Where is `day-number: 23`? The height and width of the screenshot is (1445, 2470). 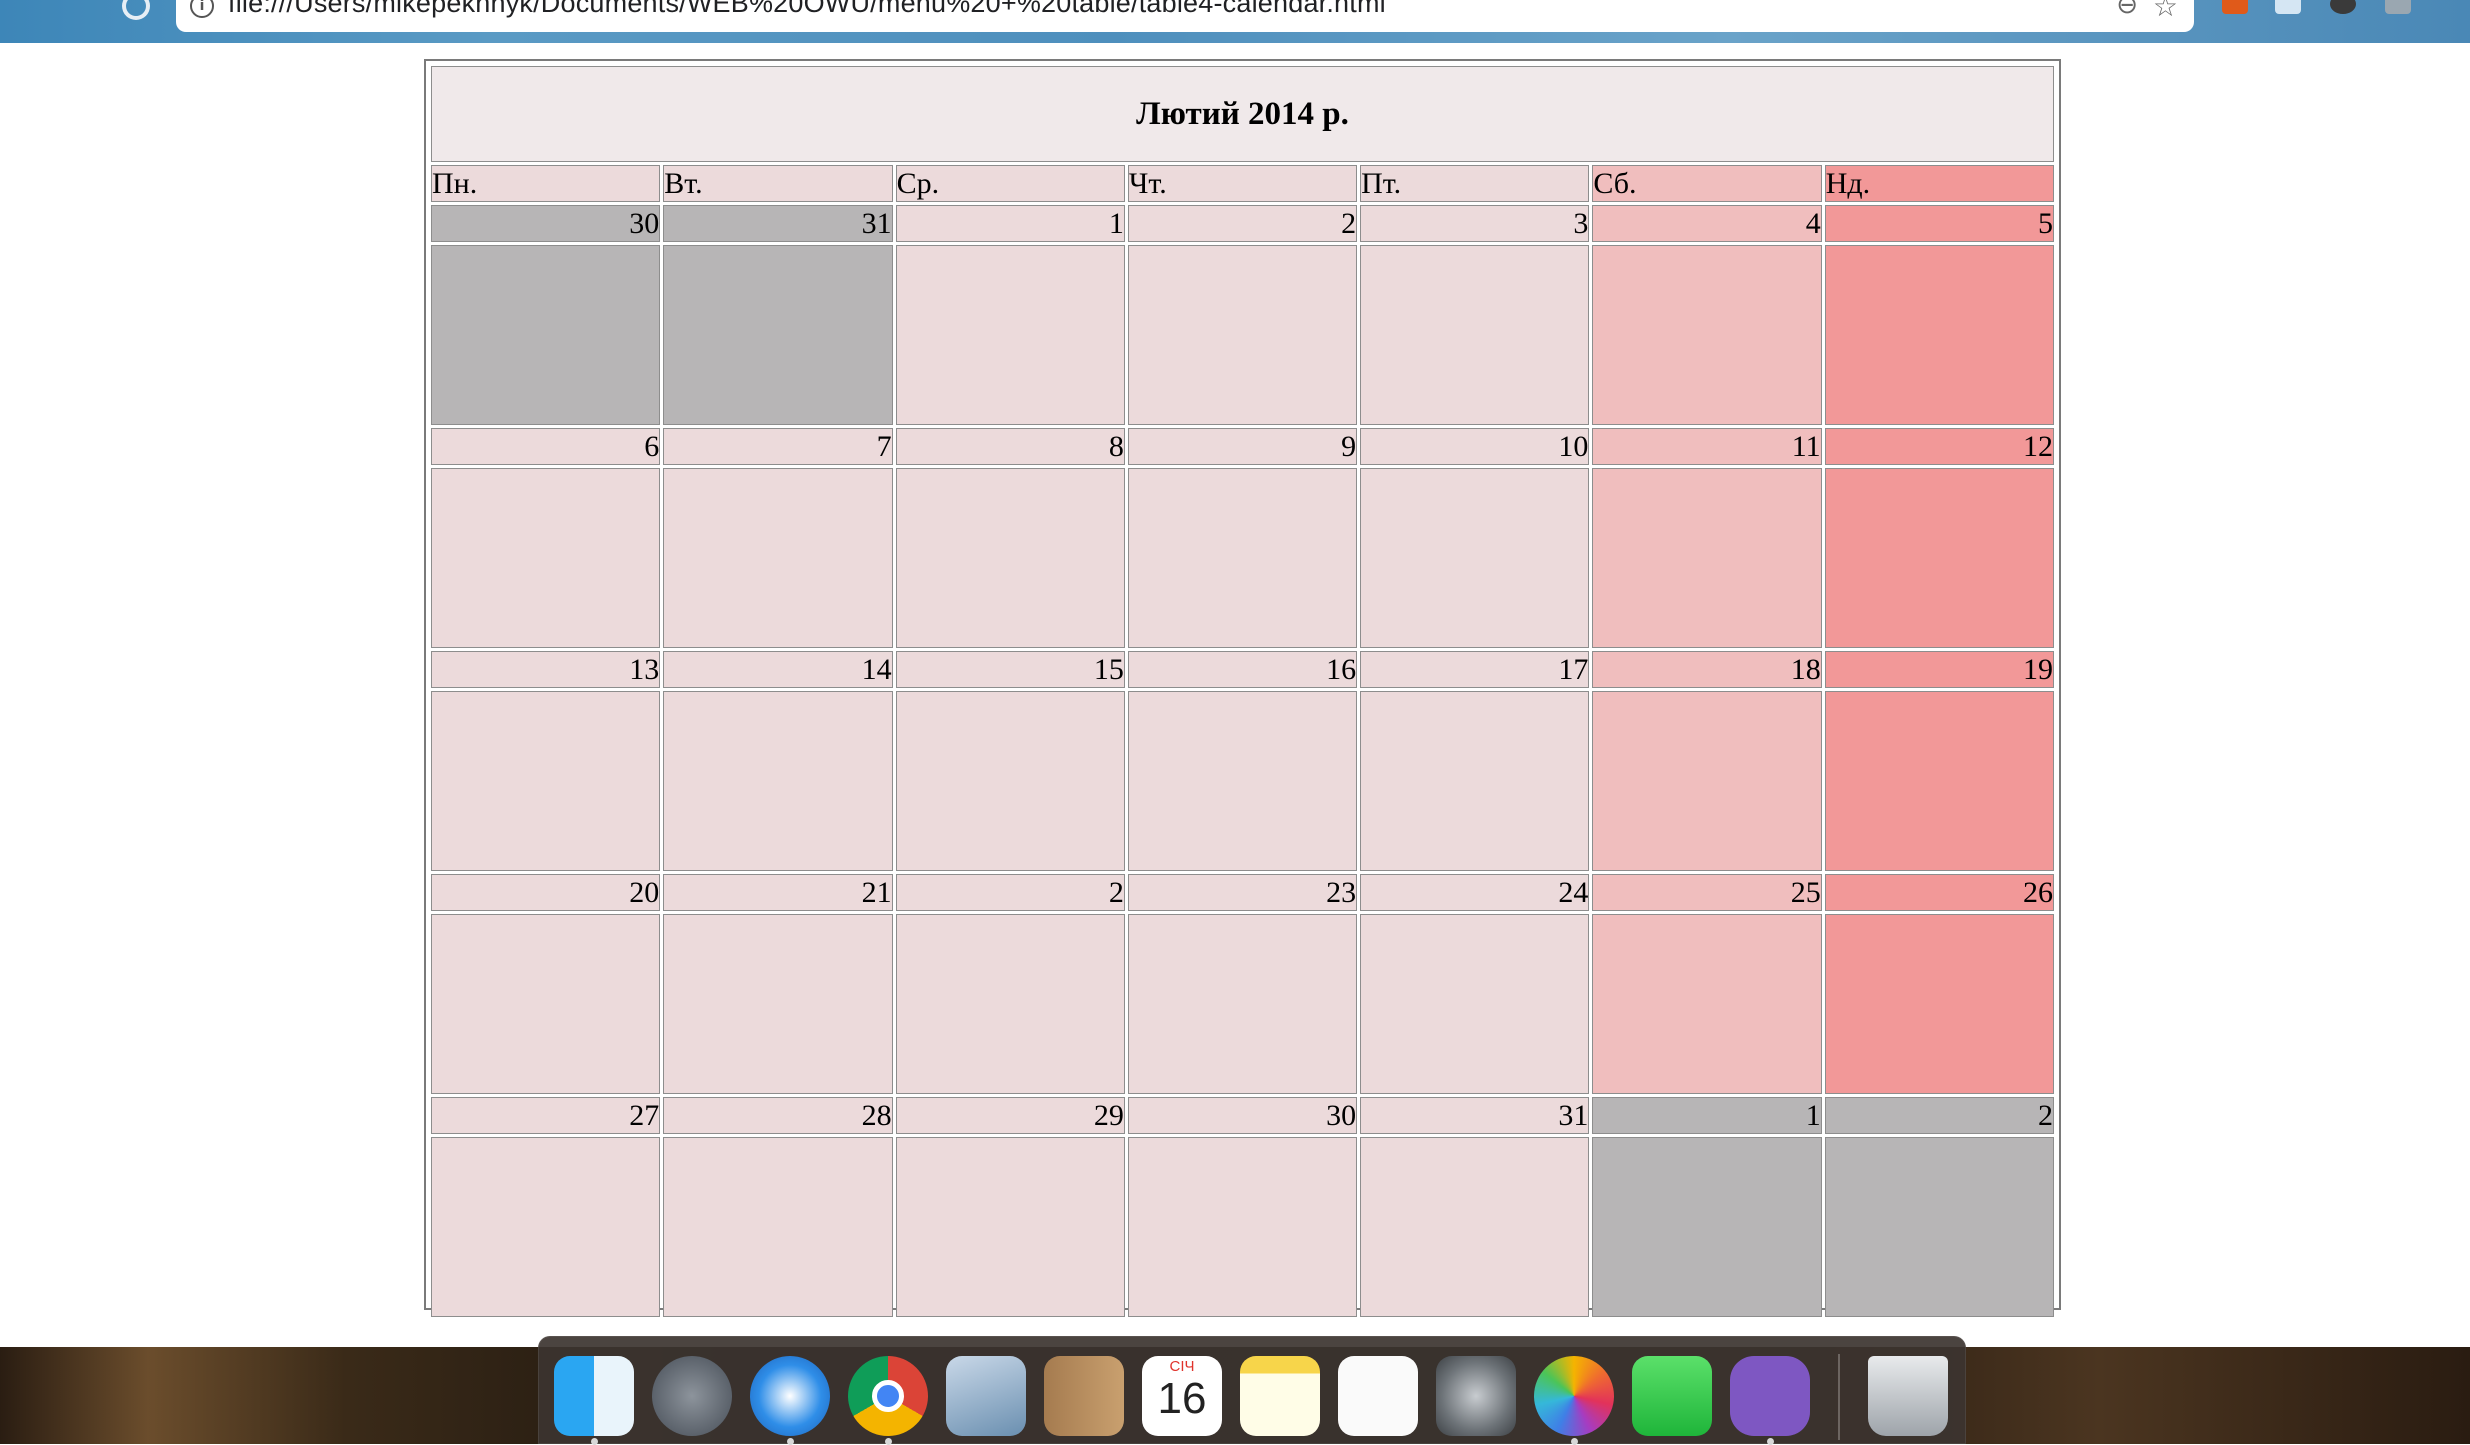 day-number: 23 is located at coordinates (1242, 892).